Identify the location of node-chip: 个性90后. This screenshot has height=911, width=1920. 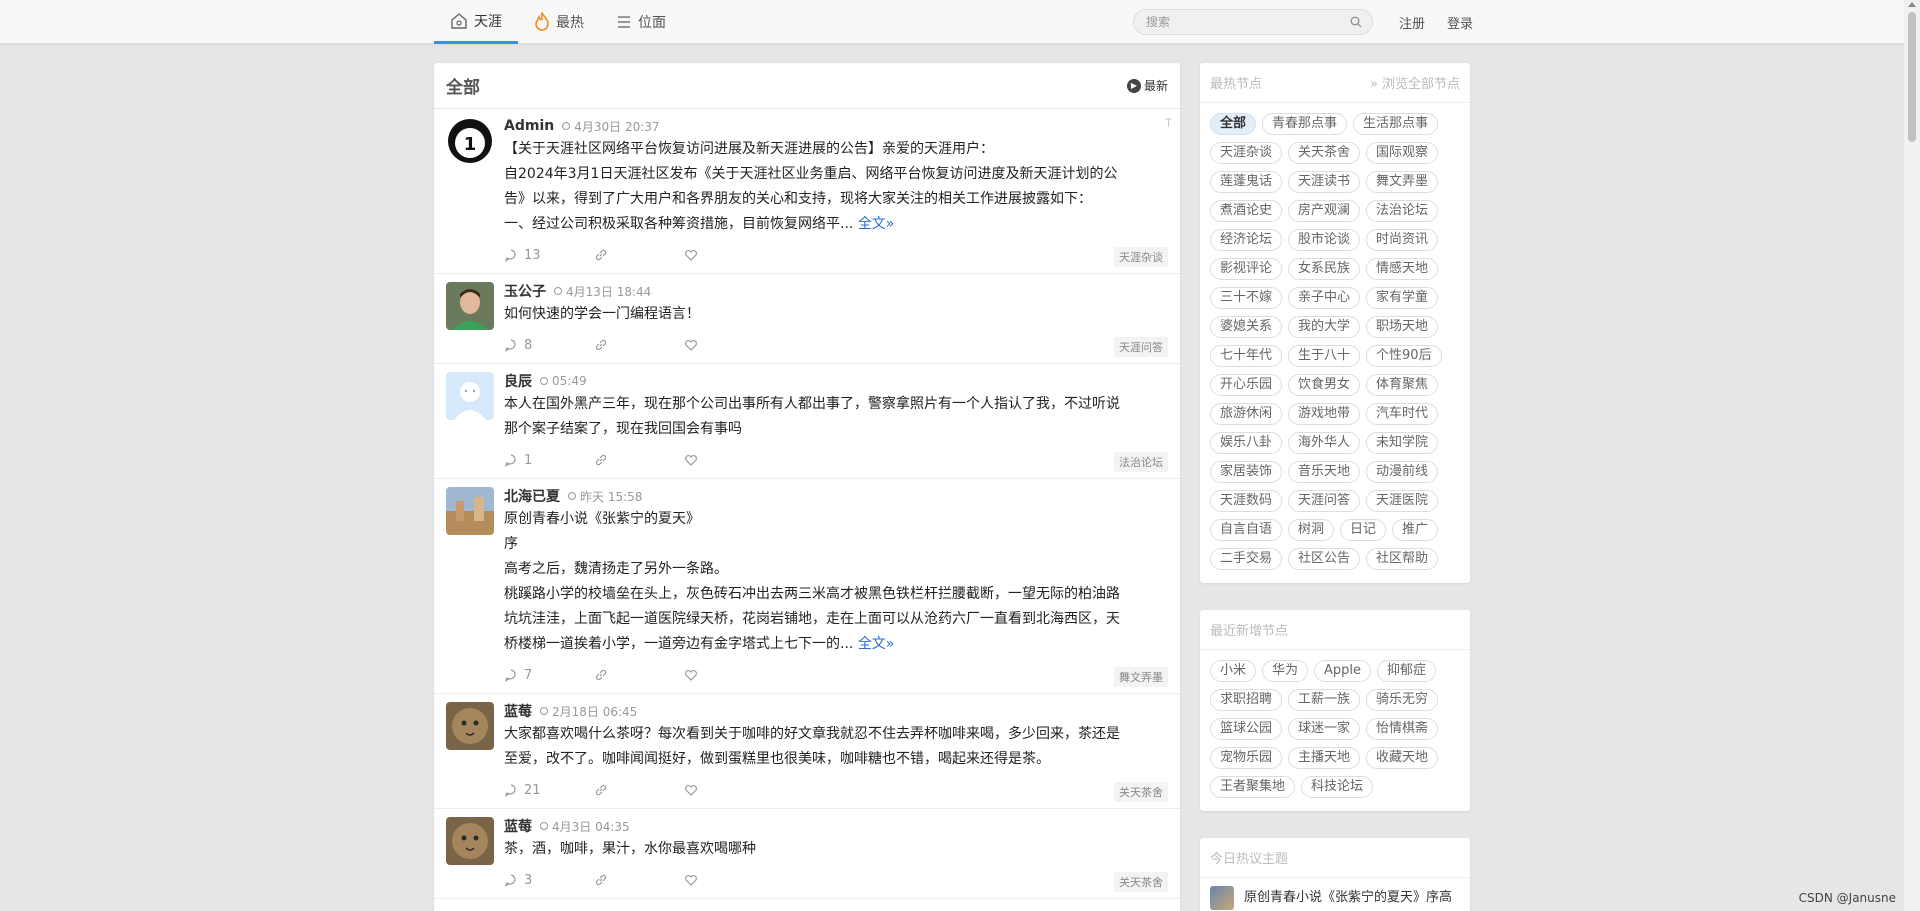
(1404, 356).